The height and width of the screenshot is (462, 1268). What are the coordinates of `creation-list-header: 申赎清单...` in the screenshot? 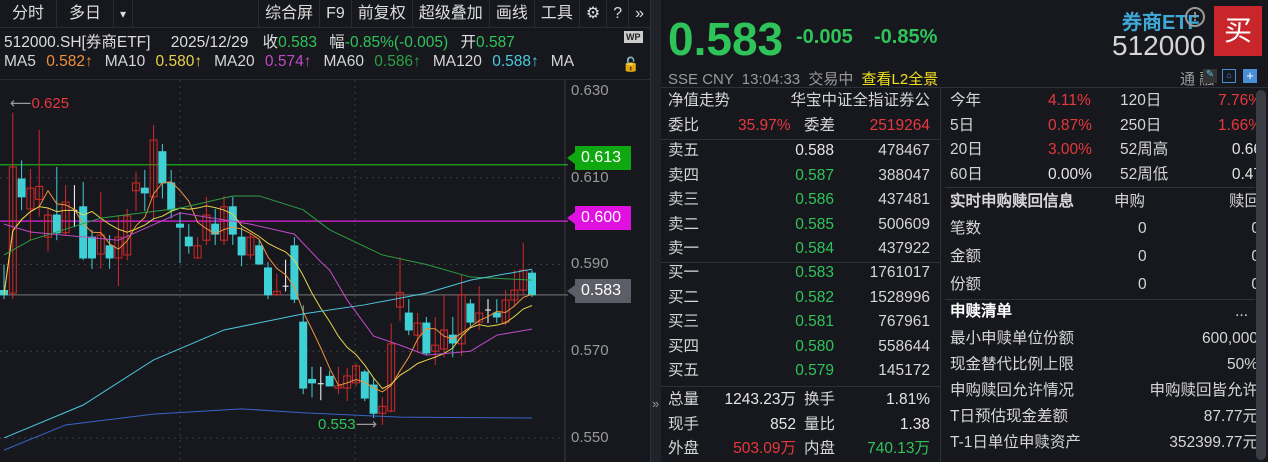 It's located at (1103, 312).